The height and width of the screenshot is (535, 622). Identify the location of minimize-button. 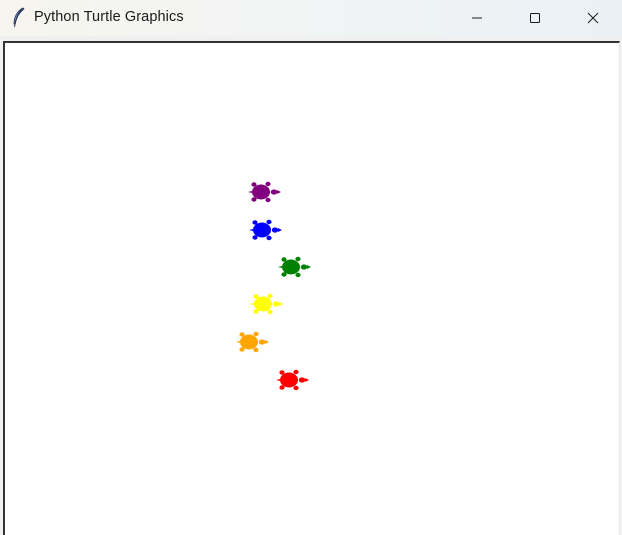
(477, 18).